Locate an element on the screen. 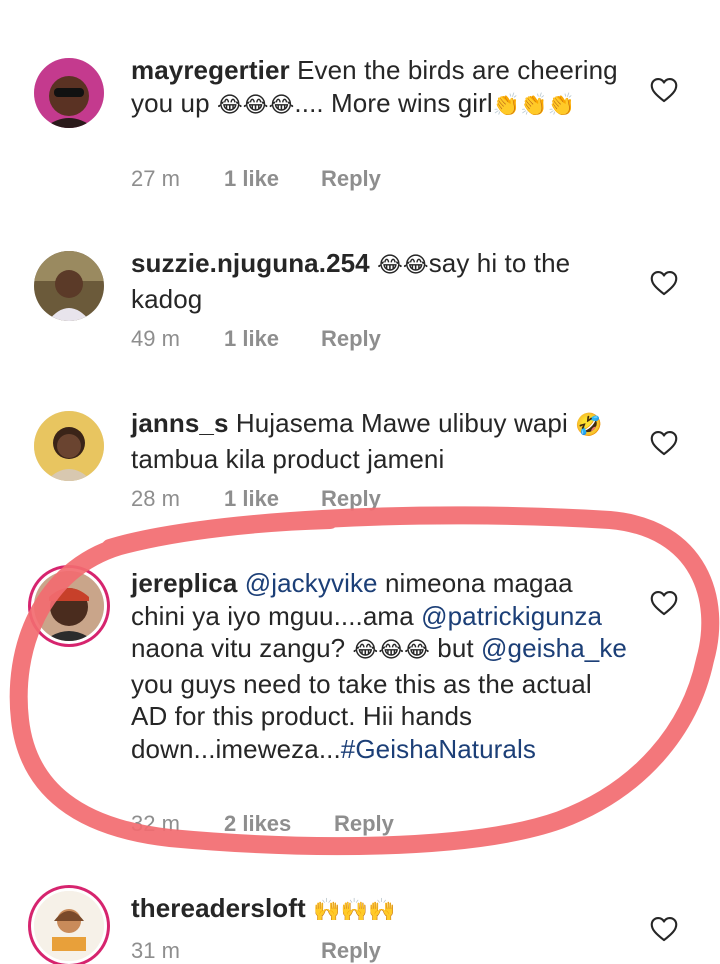  emoji: 👏👏👏 is located at coordinates (534, 105).